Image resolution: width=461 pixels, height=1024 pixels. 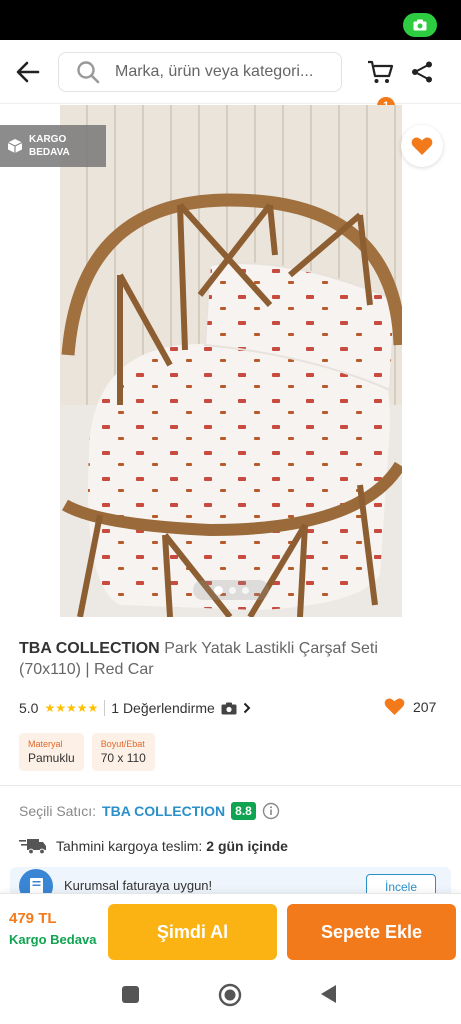 I want to click on chevron-right-icon, so click(x=247, y=708).